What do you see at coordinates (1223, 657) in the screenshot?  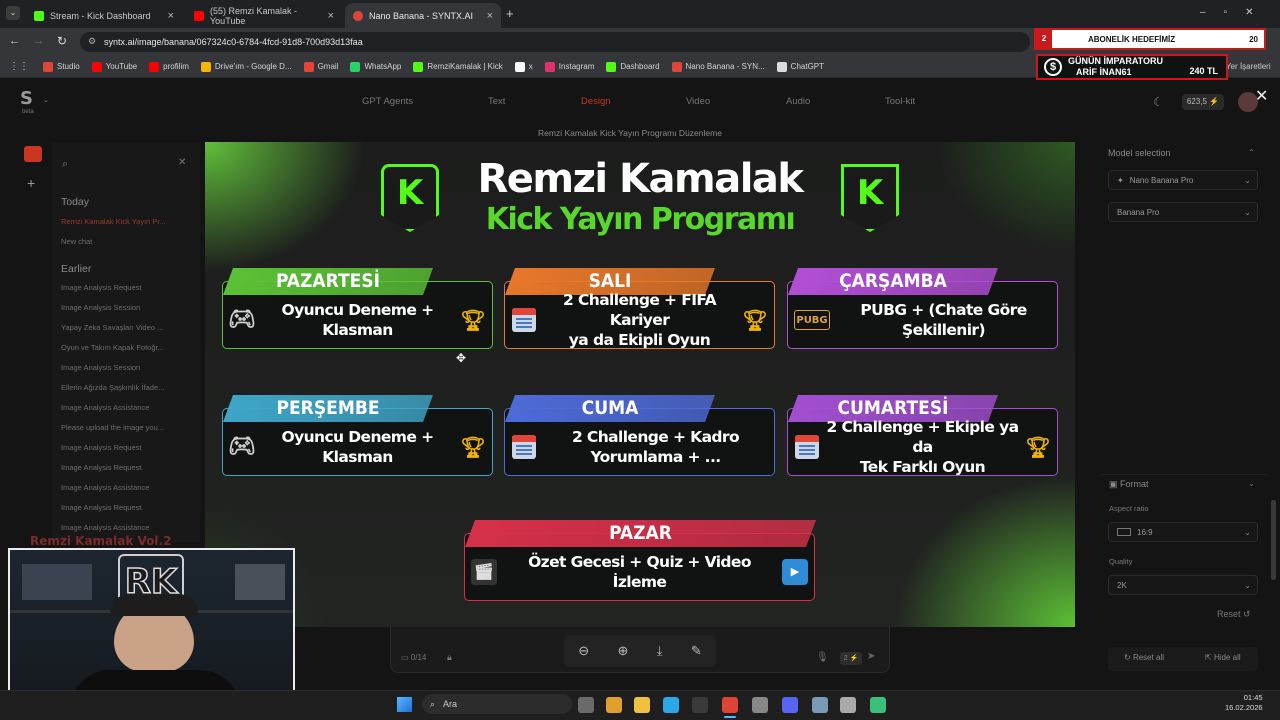 I see `hide-all-button: ⇱ Hide all` at bounding box center [1223, 657].